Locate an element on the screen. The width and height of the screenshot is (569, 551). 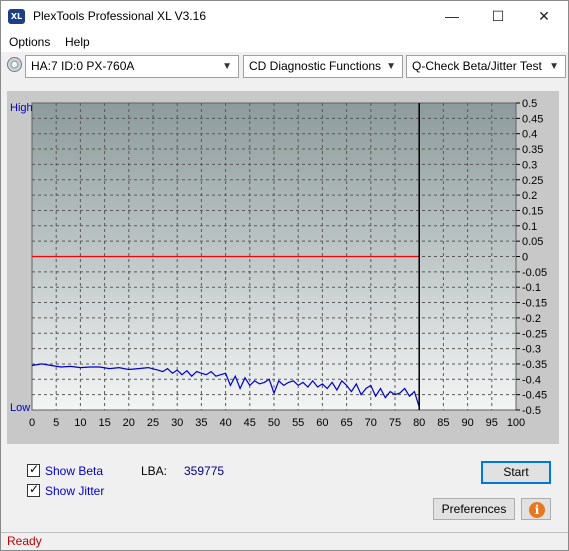
y-tick-label: -0.5 is located at coordinates (531, 411).